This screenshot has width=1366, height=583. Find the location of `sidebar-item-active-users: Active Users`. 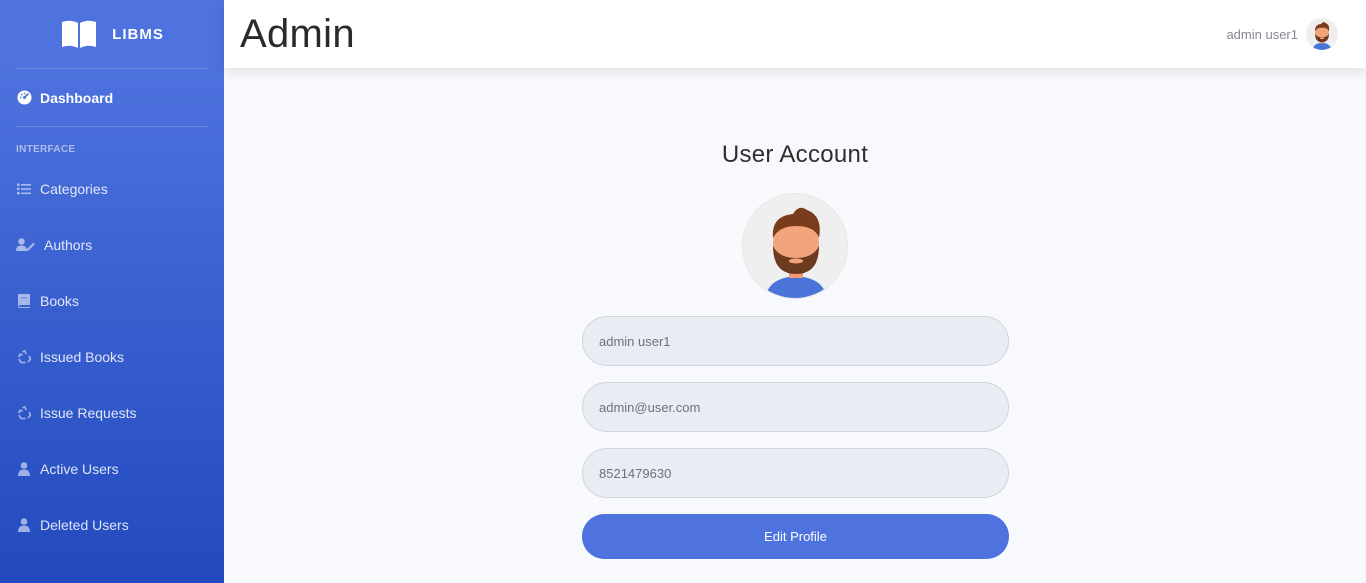

sidebar-item-active-users: Active Users is located at coordinates (112, 469).